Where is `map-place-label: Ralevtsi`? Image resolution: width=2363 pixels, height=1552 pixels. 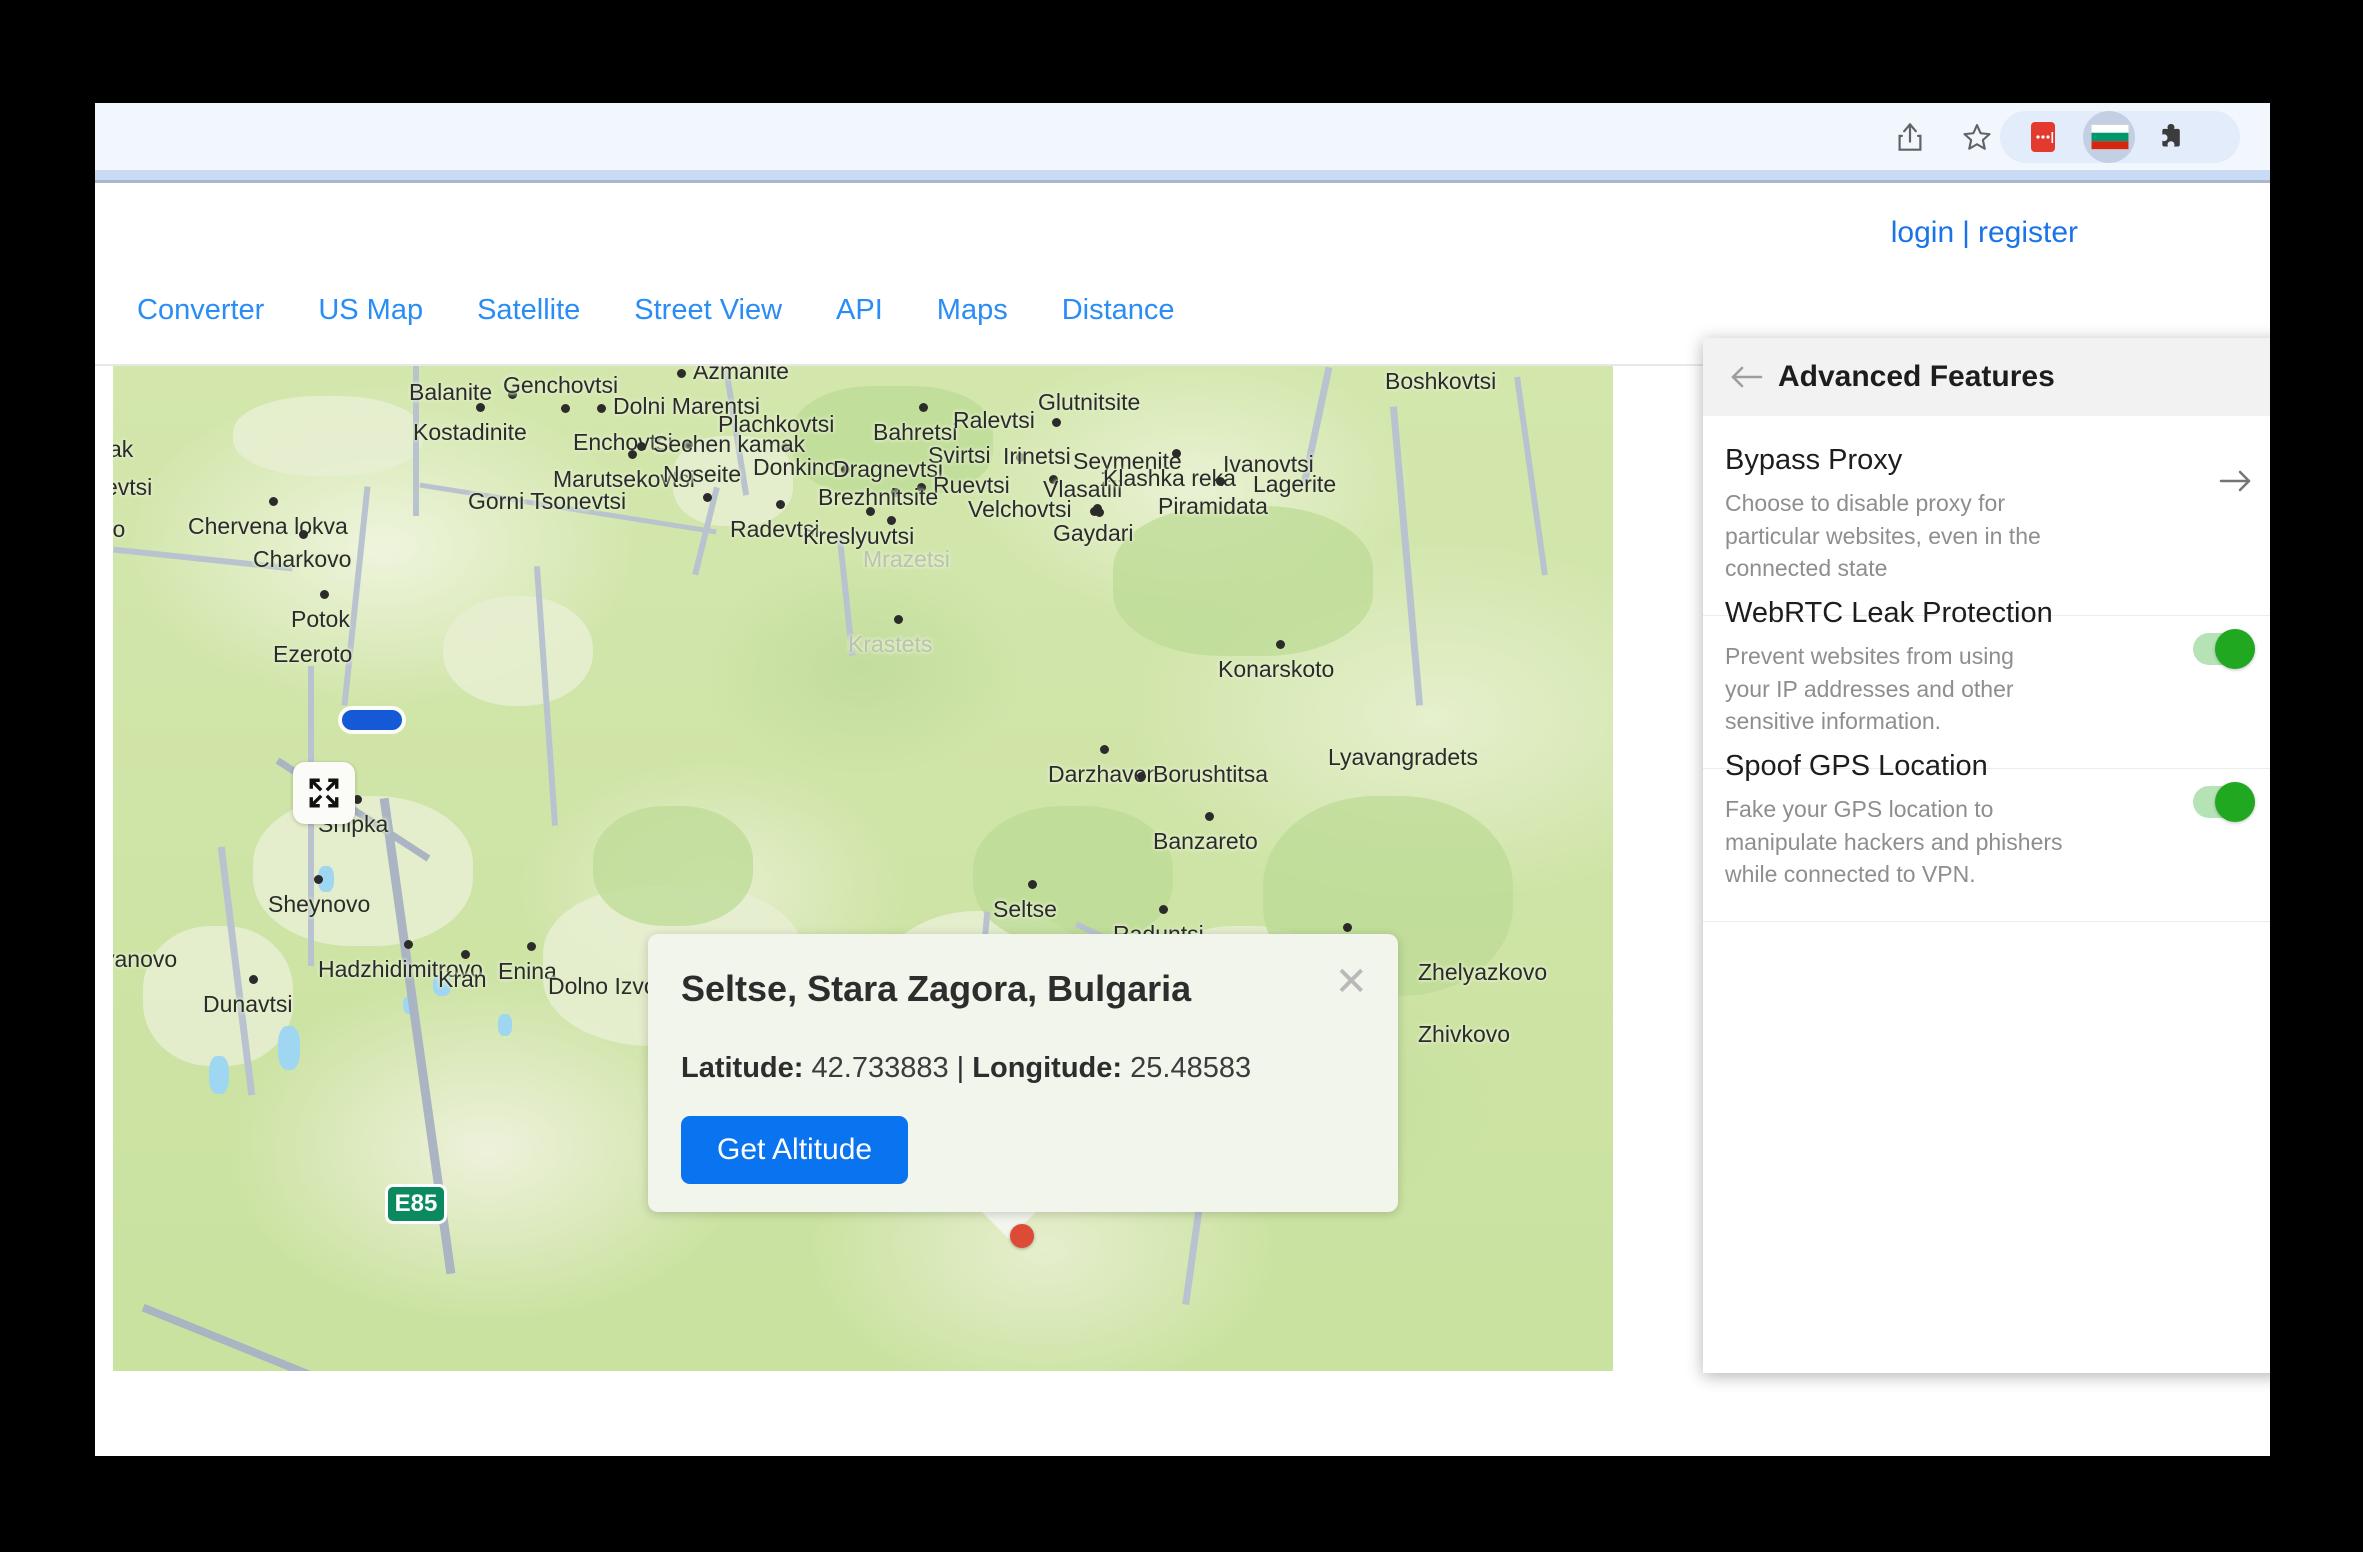
map-place-label: Ralevtsi is located at coordinates (994, 420).